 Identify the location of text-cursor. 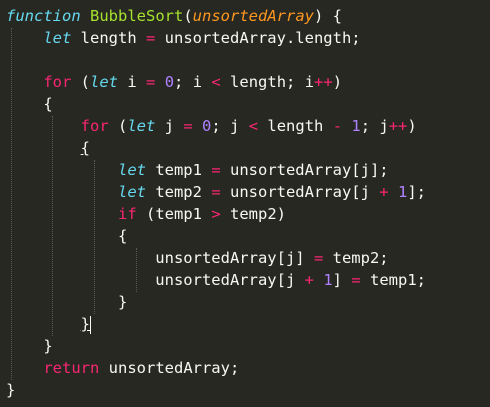
(90, 324).